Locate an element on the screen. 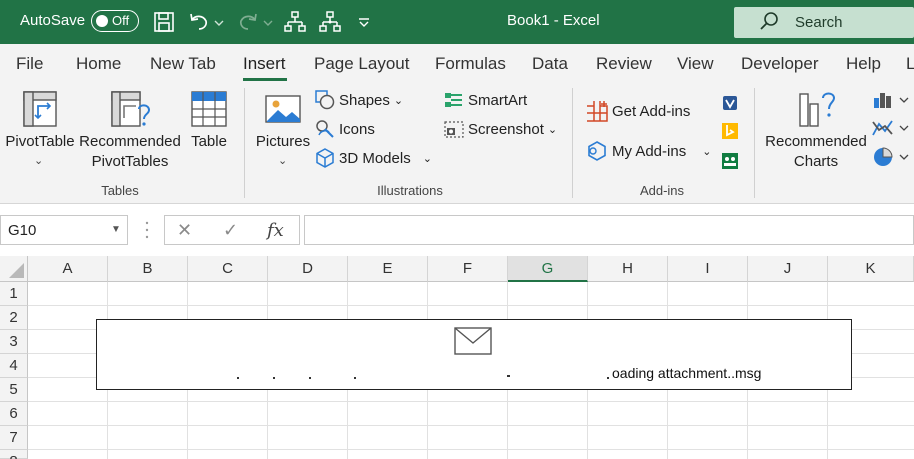 This screenshot has height=459, width=914. tab-file: File is located at coordinates (29, 64).